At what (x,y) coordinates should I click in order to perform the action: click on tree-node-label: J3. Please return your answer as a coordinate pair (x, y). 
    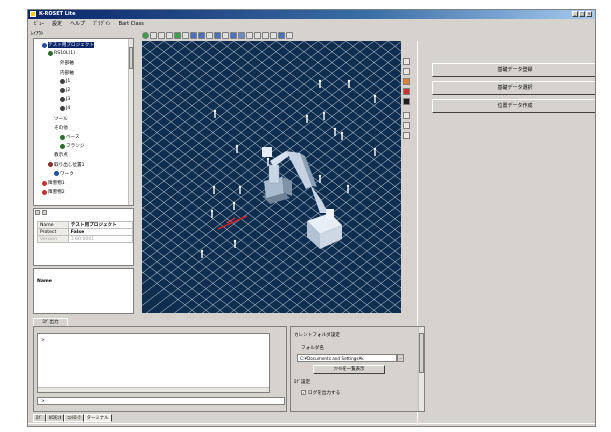
    Looking at the image, I should click on (68, 100).